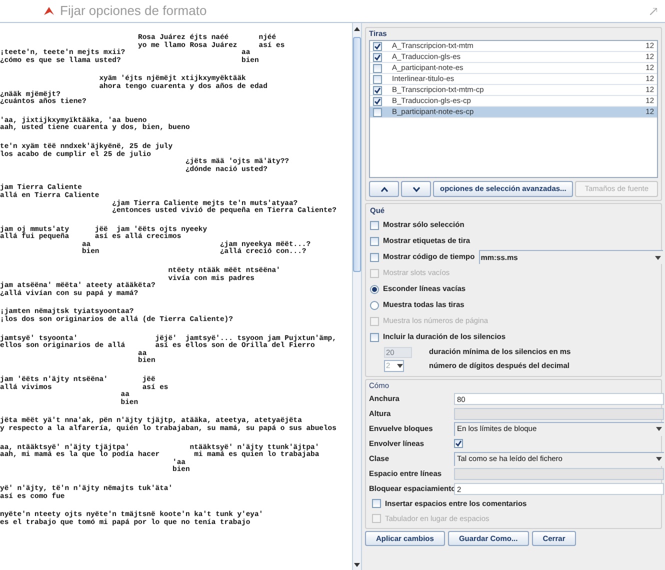  Describe the element at coordinates (357, 154) in the screenshot. I see `scrollbar-thumb` at that location.